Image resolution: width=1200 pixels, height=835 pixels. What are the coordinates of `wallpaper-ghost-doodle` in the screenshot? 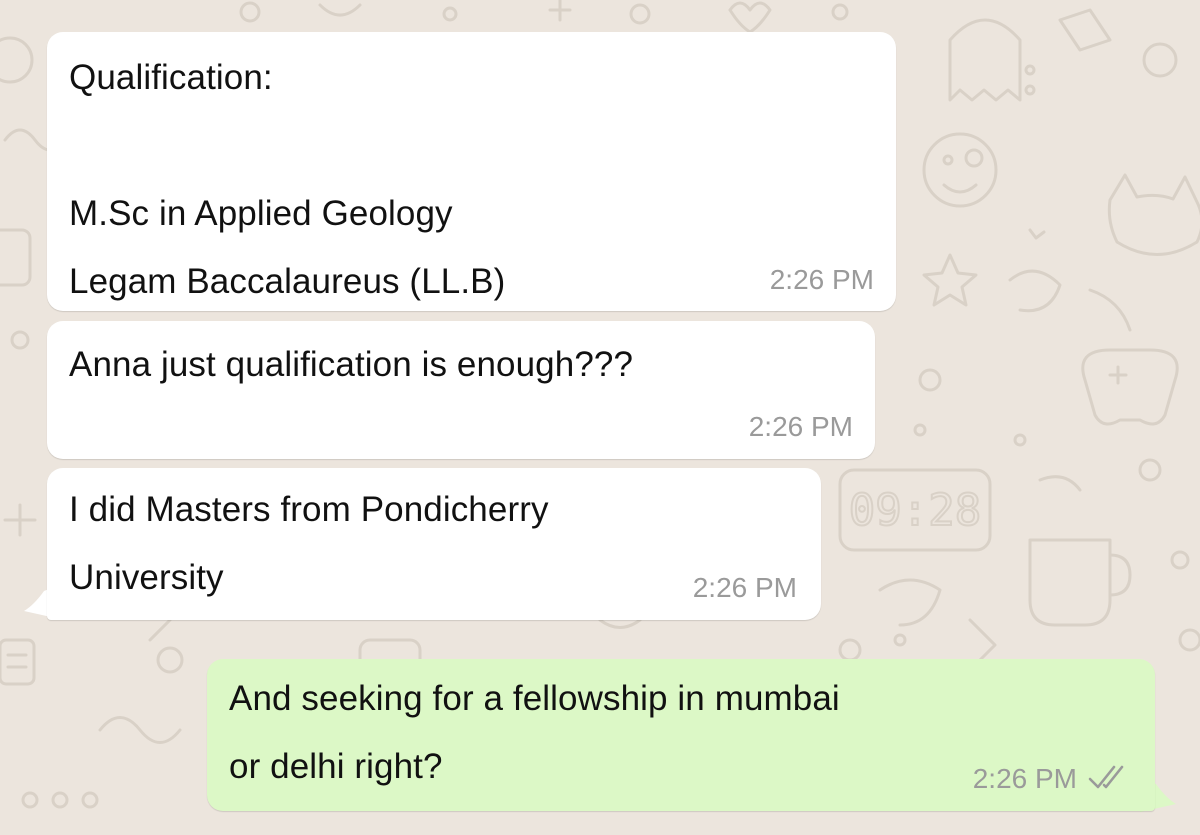 It's located at (985, 60).